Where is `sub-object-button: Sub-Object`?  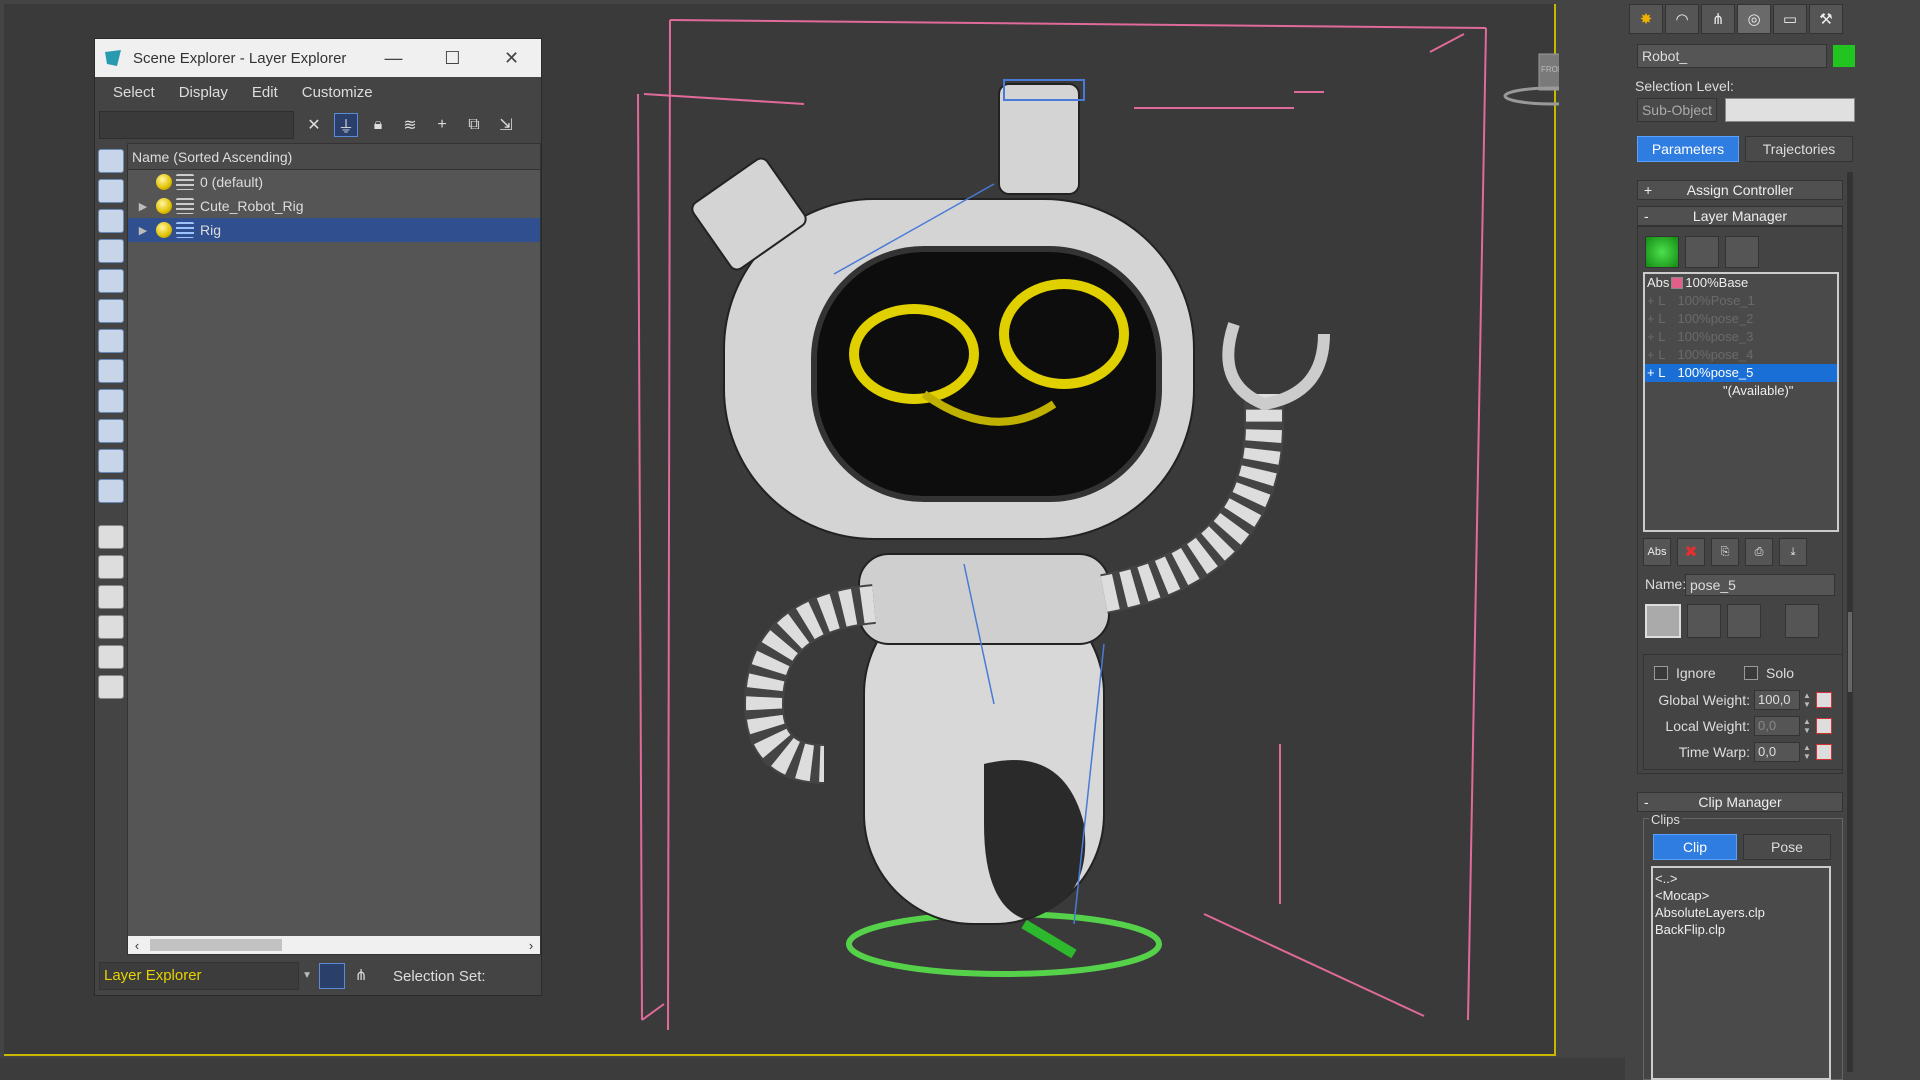
sub-object-button: Sub-Object is located at coordinates (1677, 110).